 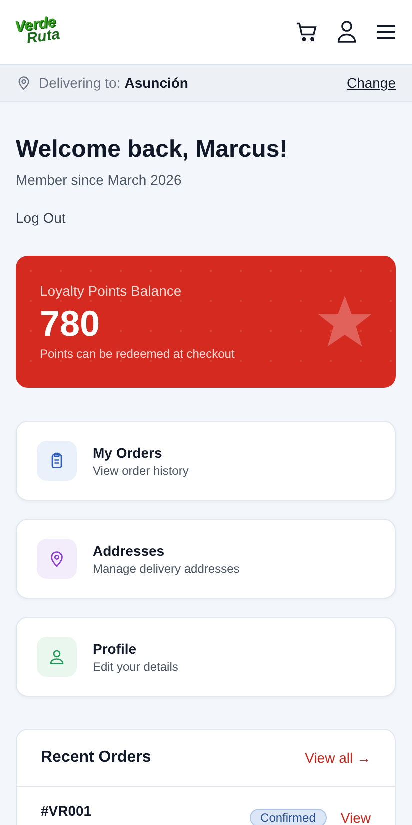 What do you see at coordinates (206, 657) in the screenshot?
I see `menu-card: Profile Edit your details` at bounding box center [206, 657].